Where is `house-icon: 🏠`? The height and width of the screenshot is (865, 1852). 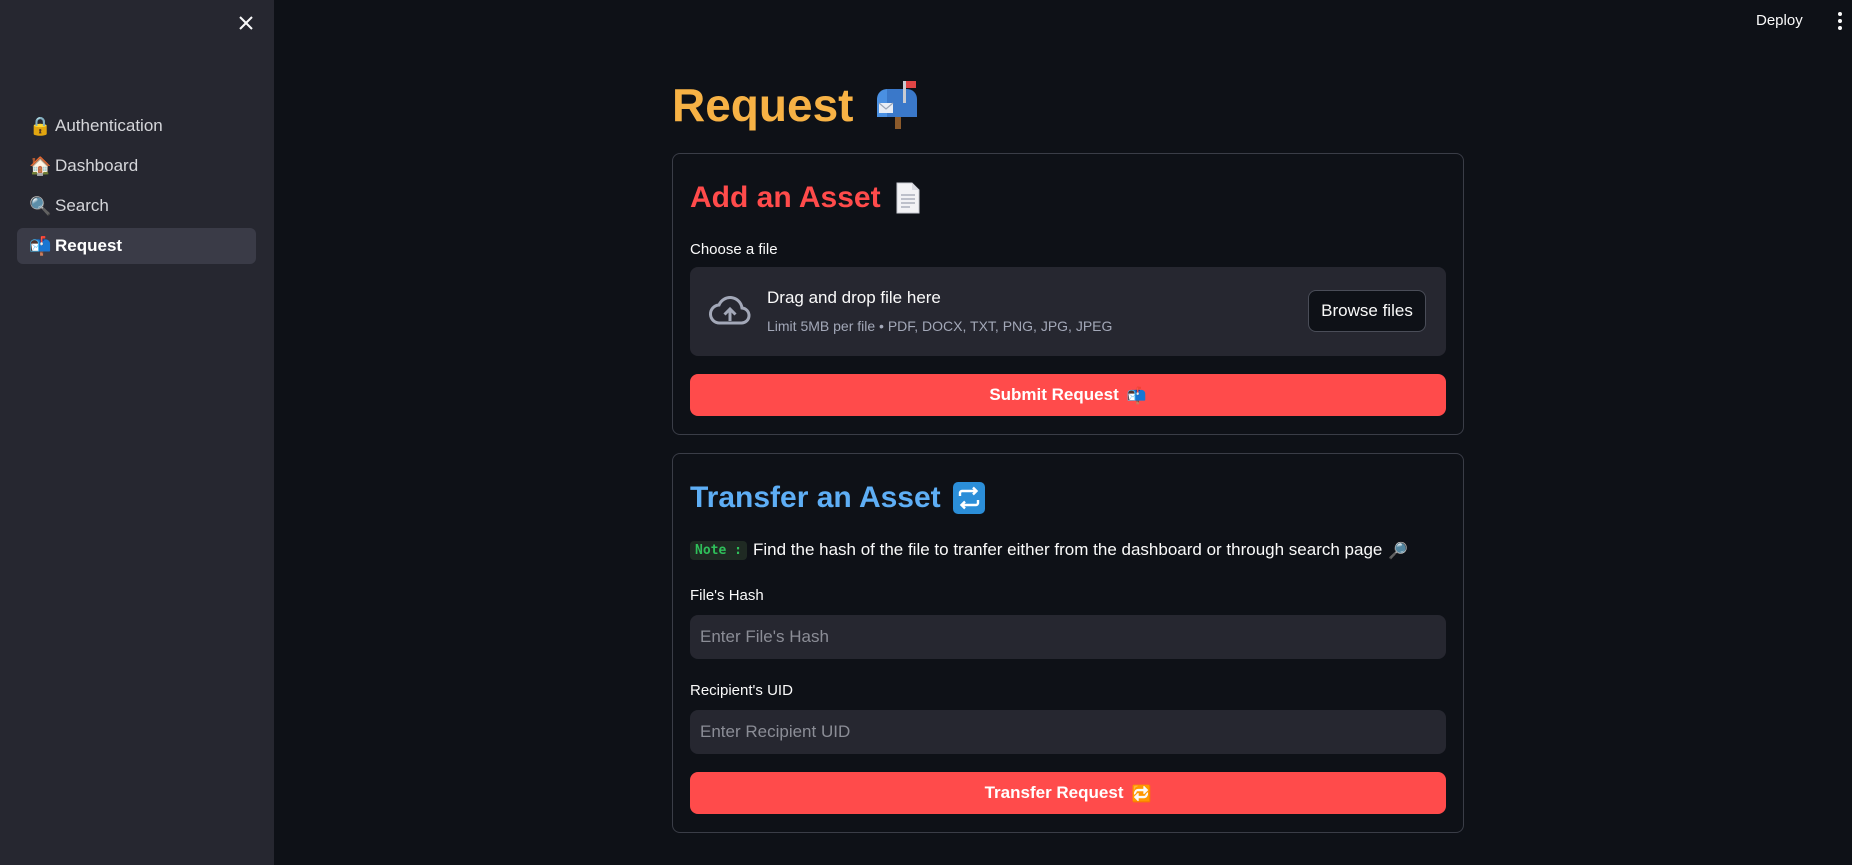
house-icon: 🏠 is located at coordinates (40, 166).